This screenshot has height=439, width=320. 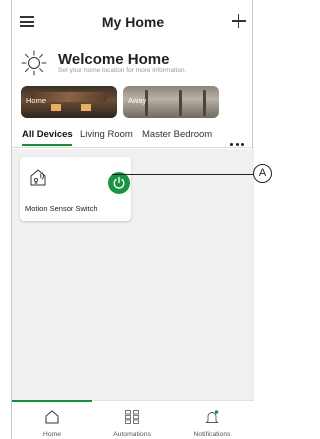 I want to click on bottom-navigation: Home Automations Notifications, so click(x=133, y=419).